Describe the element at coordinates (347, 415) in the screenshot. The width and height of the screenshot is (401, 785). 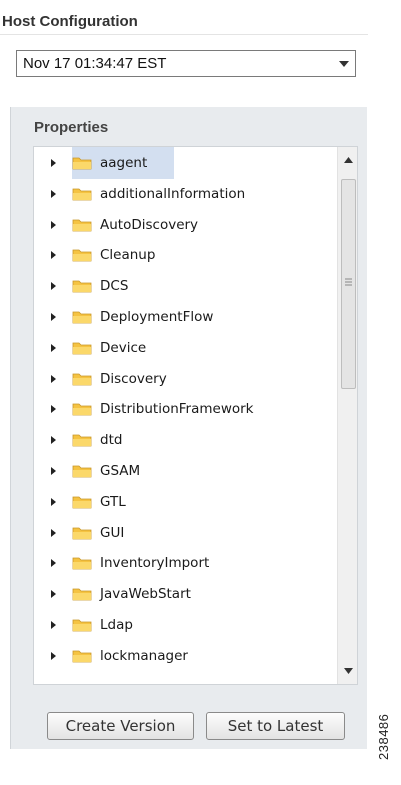
I see `tree-scrollbar` at that location.